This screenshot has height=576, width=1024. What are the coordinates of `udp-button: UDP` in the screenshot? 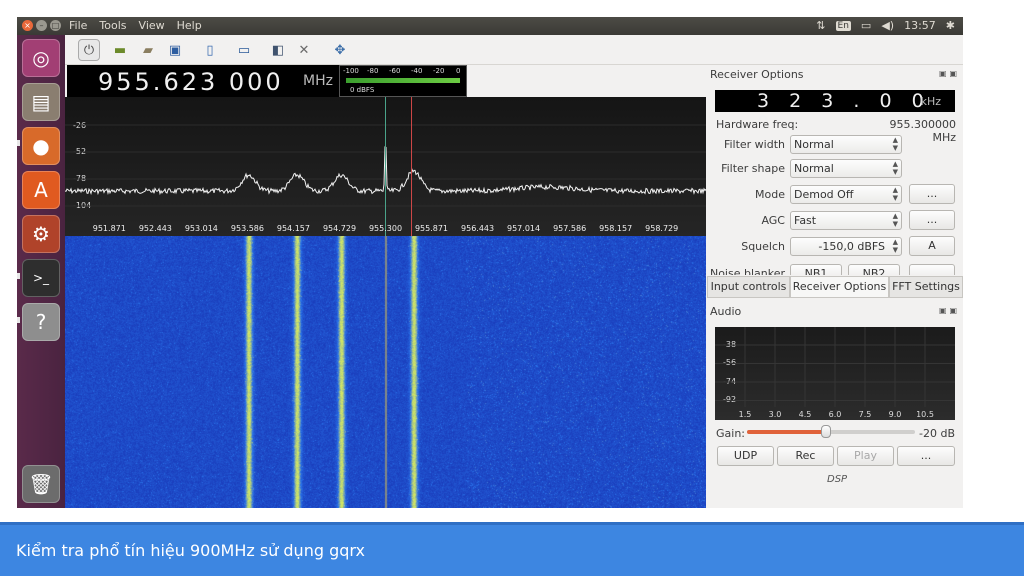 It's located at (745, 456).